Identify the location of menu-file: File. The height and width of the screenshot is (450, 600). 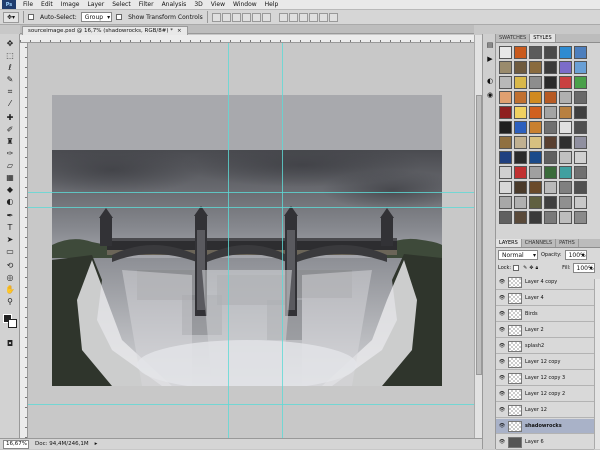
(28, 4).